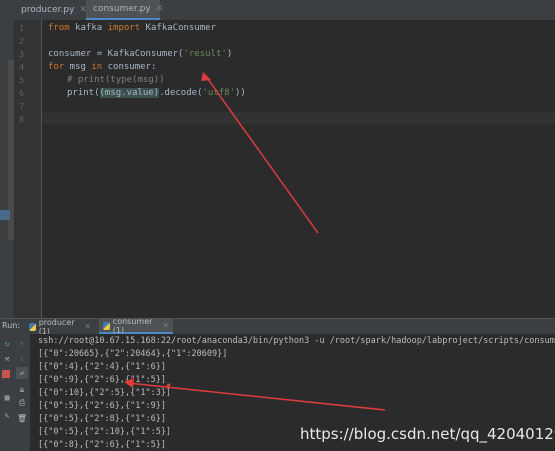 This screenshot has height=451, width=555. What do you see at coordinates (22, 389) in the screenshot?
I see `scroll-to-end-icon: ⇊` at bounding box center [22, 389].